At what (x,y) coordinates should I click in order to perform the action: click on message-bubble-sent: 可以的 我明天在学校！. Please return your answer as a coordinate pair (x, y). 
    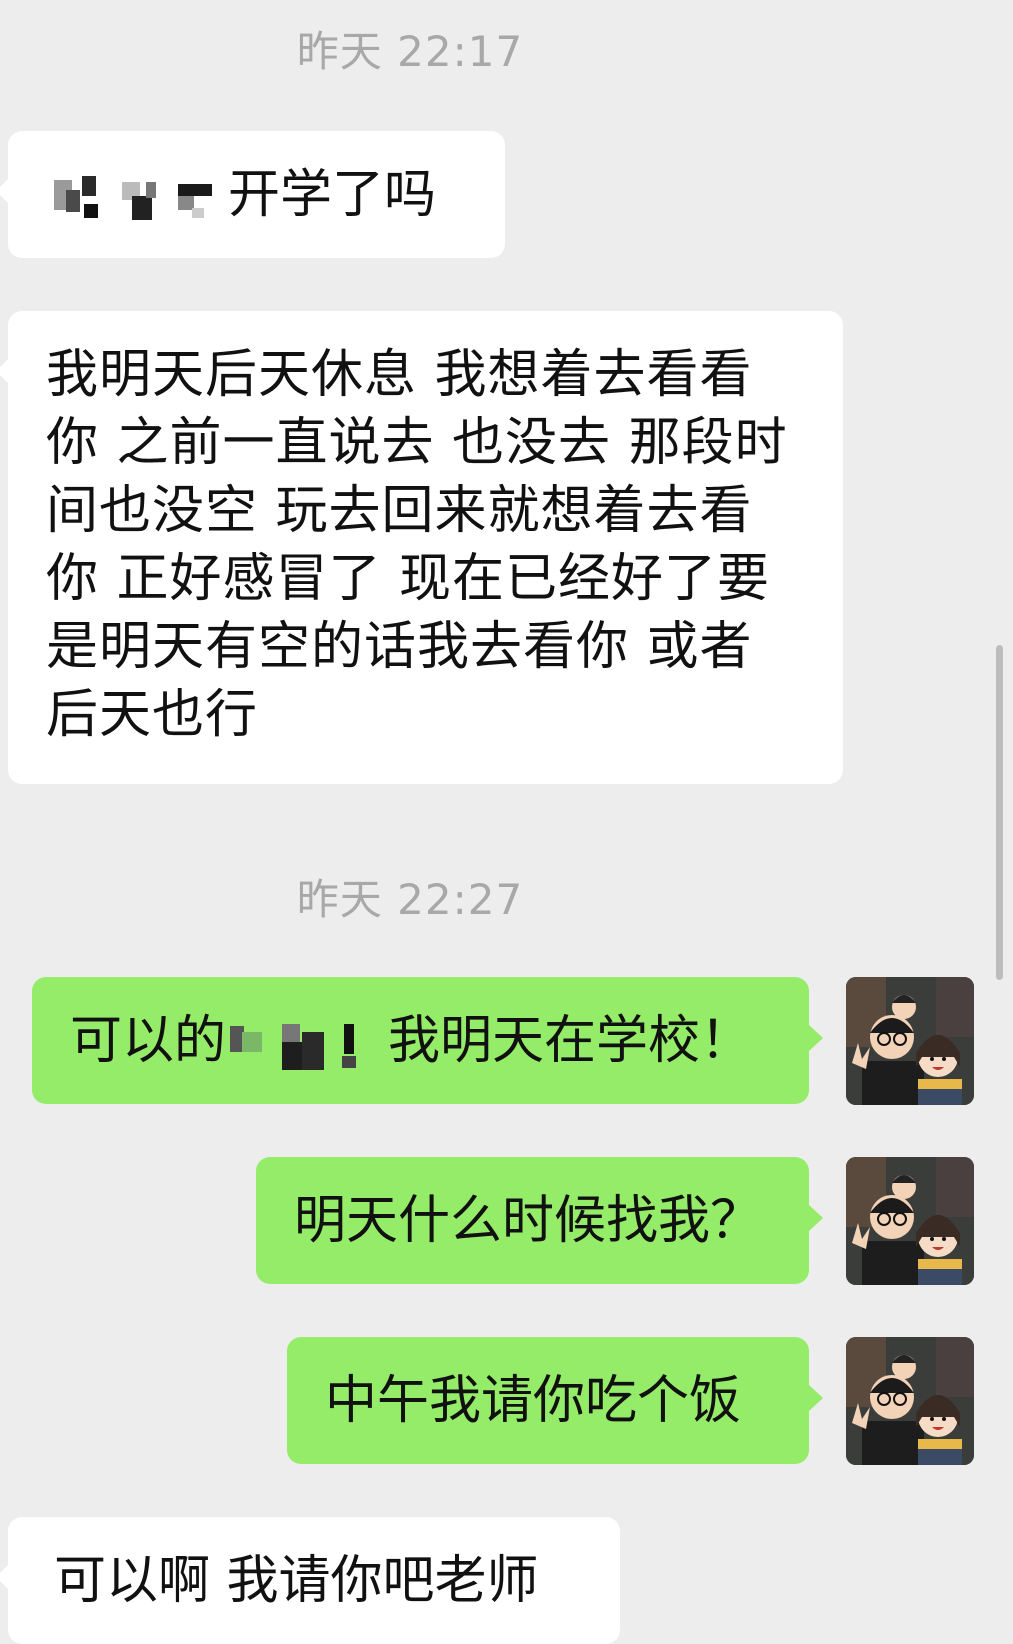
    Looking at the image, I should click on (427, 1040).